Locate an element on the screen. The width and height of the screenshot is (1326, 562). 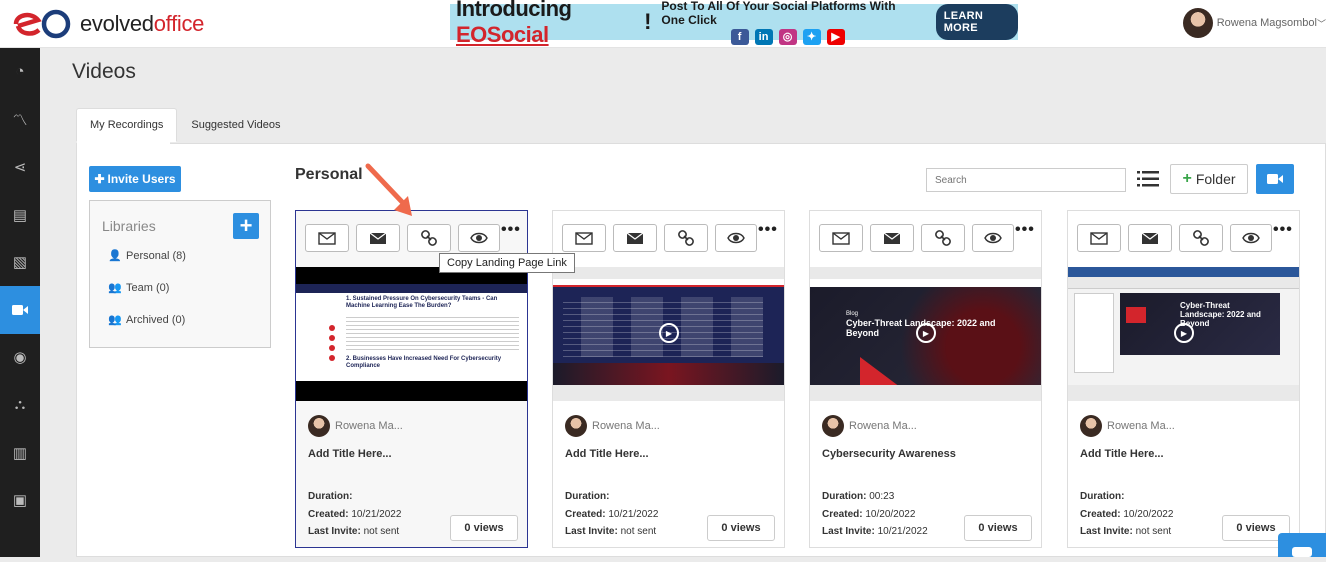
contacts-icon: ◉ is located at coordinates (20, 358).